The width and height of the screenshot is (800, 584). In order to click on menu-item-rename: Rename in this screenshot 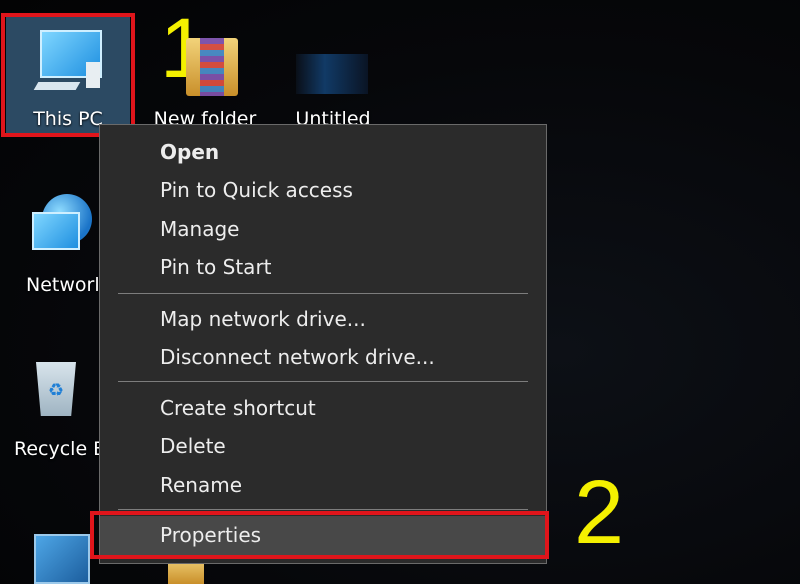, I will do `click(323, 485)`.